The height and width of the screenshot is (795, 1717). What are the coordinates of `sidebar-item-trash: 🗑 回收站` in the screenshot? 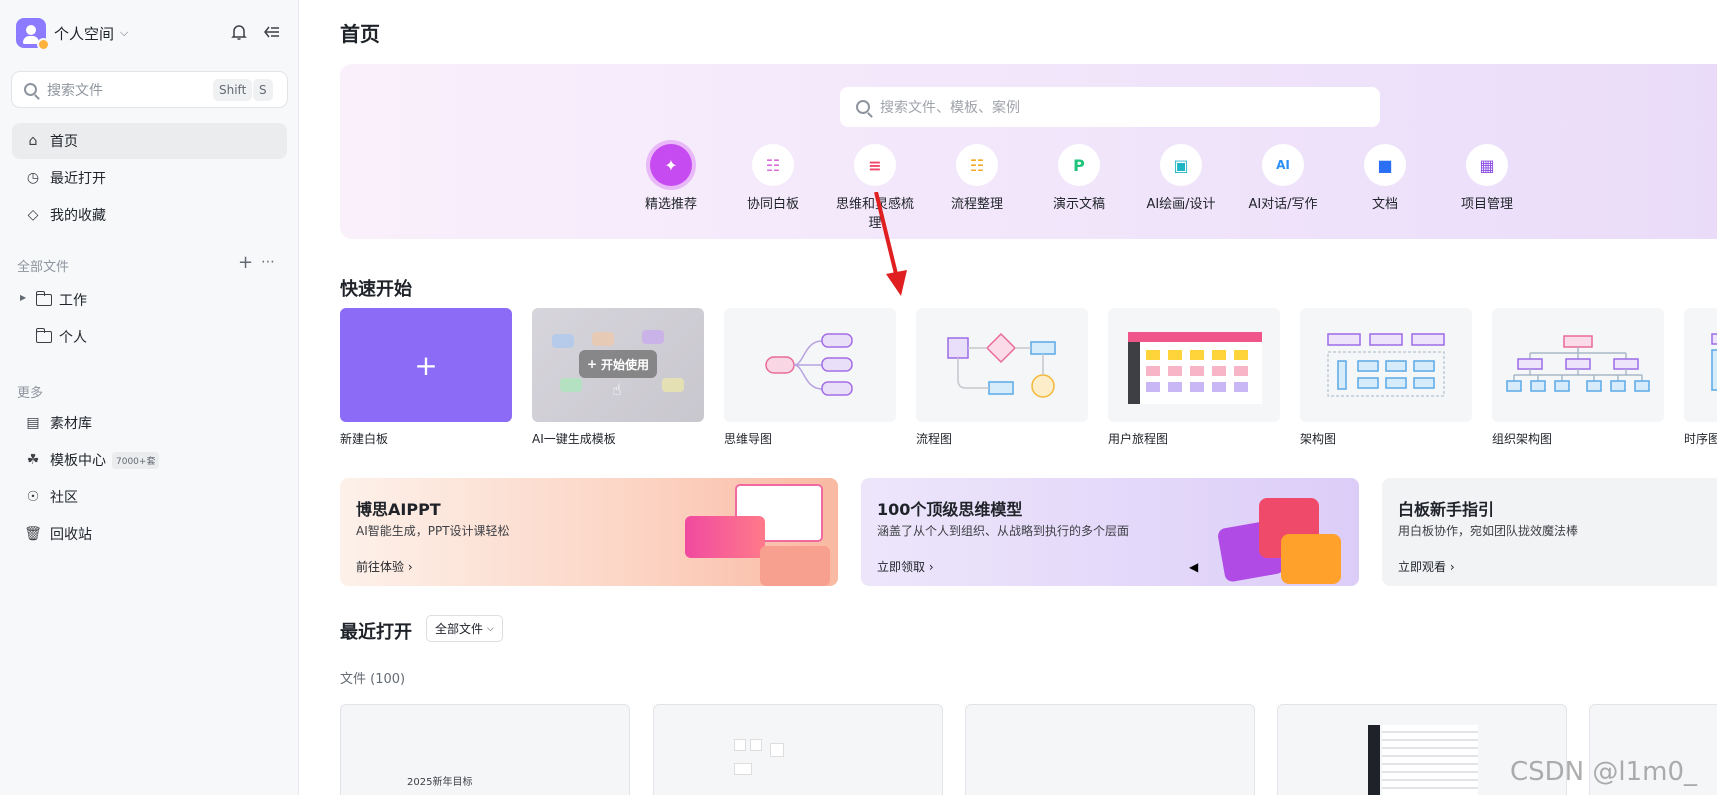 It's located at (149, 534).